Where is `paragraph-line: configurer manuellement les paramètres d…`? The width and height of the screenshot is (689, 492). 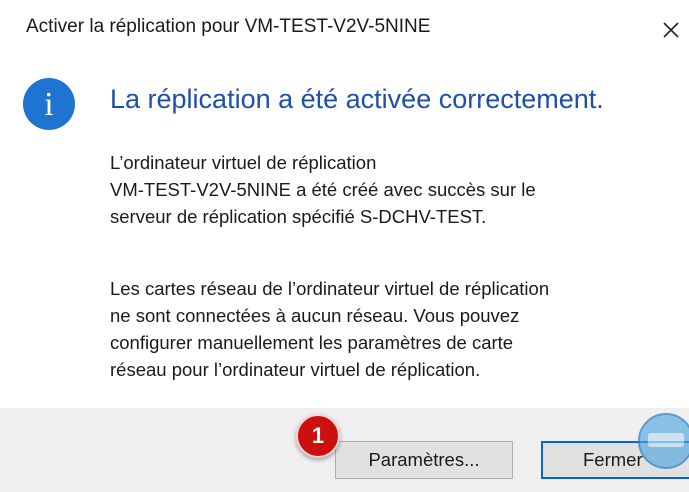 paragraph-line: configurer manuellement les paramètres d… is located at coordinates (312, 342).